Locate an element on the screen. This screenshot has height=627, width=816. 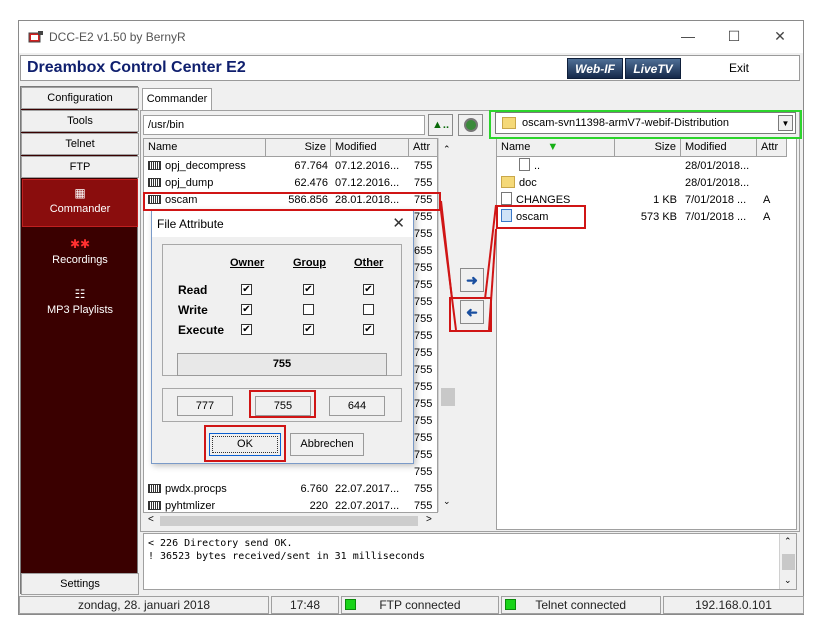
owner-read-checkbox: ✔ is located at coordinates (246, 289).